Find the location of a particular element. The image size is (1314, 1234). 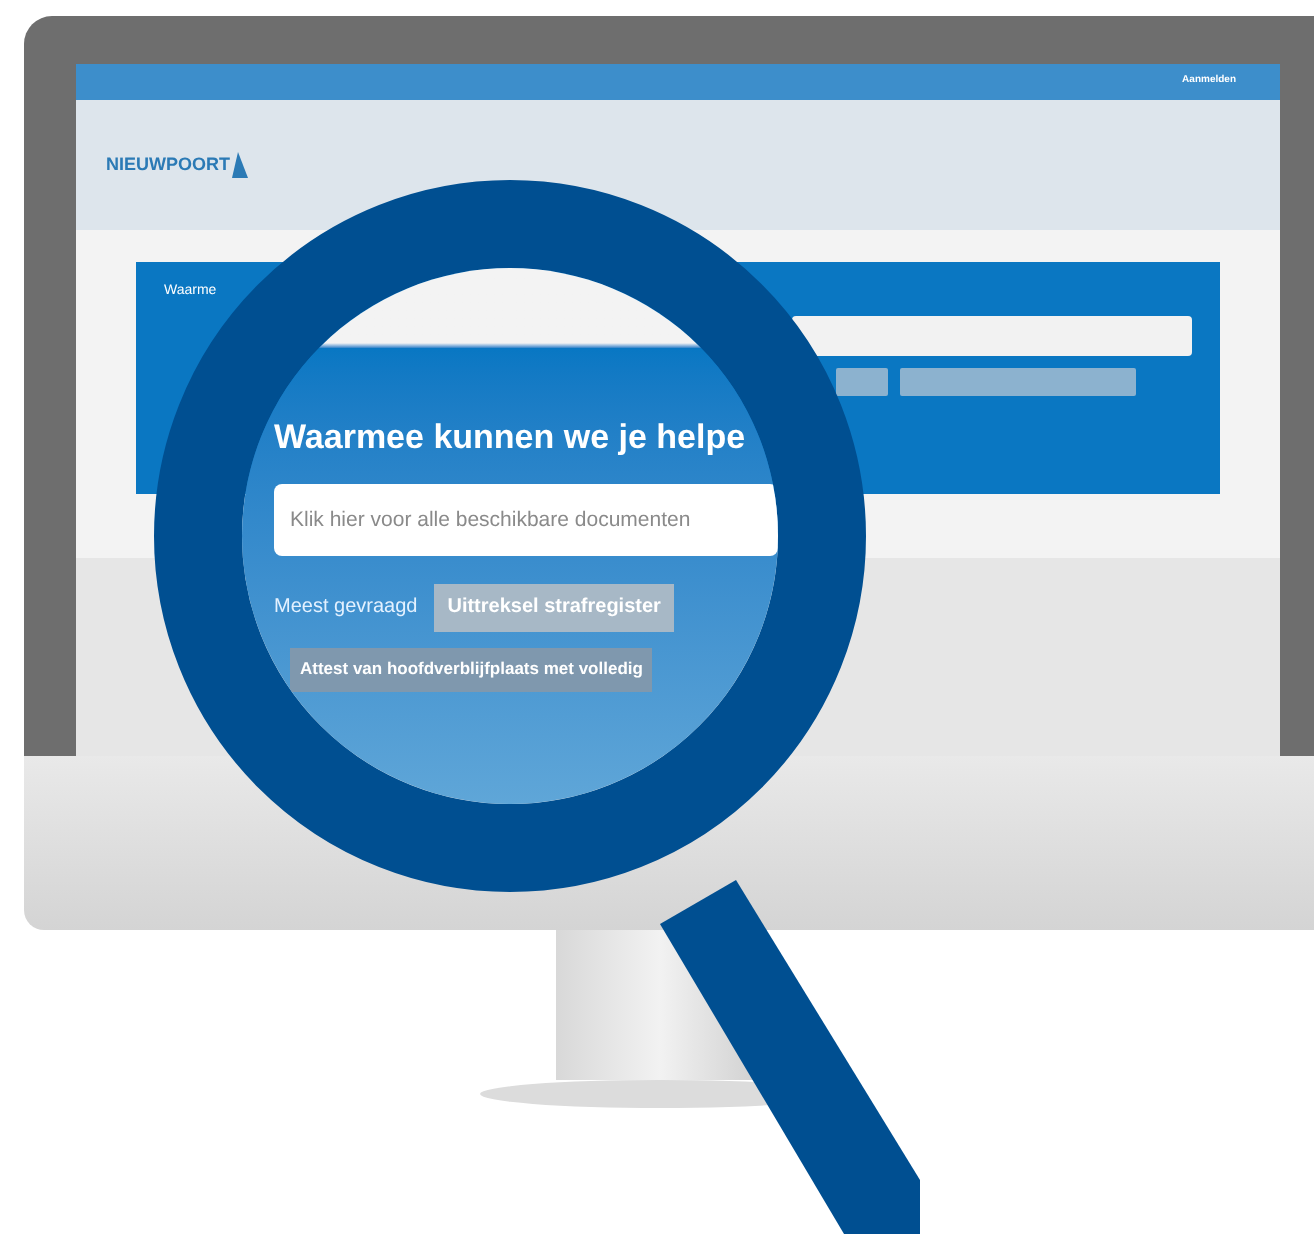

help-heading: Waarmee kunnen we je helpe is located at coordinates (511, 438).